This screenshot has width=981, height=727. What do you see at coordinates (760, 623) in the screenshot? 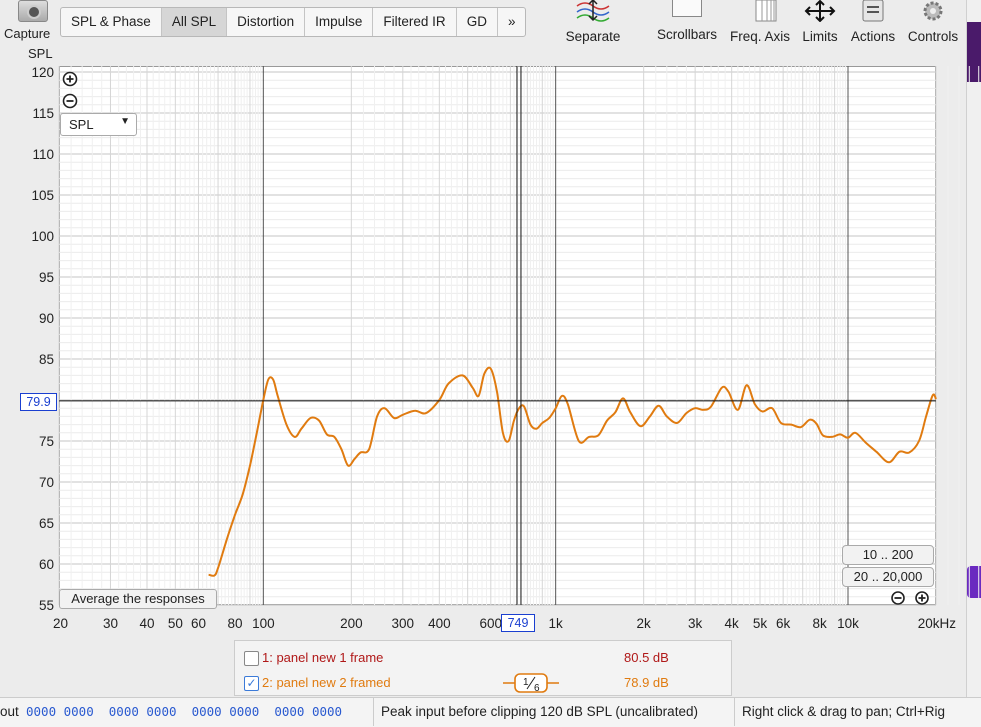
I see `x-tick-label: 5k` at bounding box center [760, 623].